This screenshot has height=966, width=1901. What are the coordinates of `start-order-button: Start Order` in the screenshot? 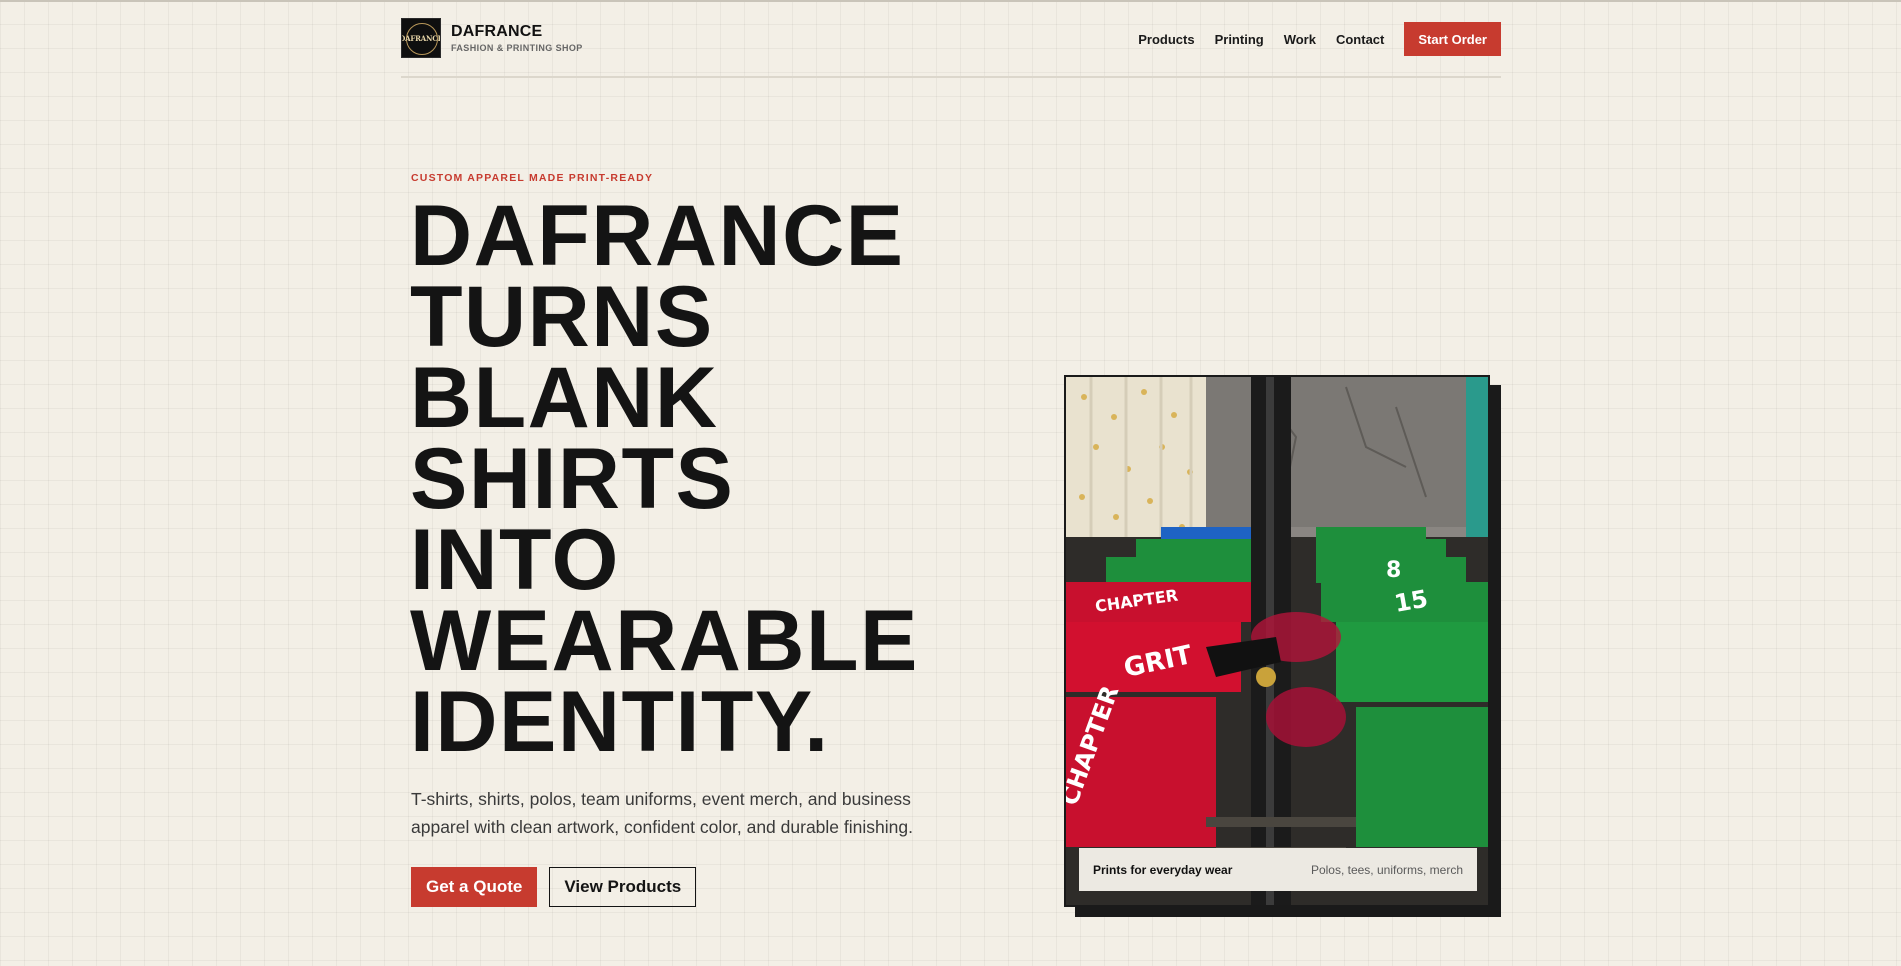 It's located at (1452, 39).